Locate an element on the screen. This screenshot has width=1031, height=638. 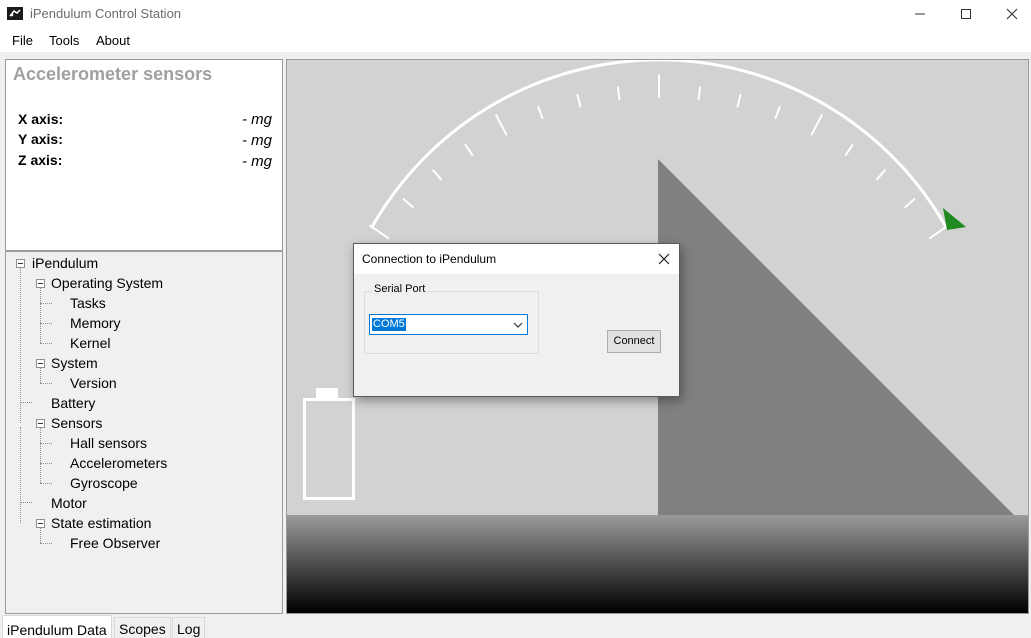
tree-item-accelerometers: Accelerometers is located at coordinates (118, 463).